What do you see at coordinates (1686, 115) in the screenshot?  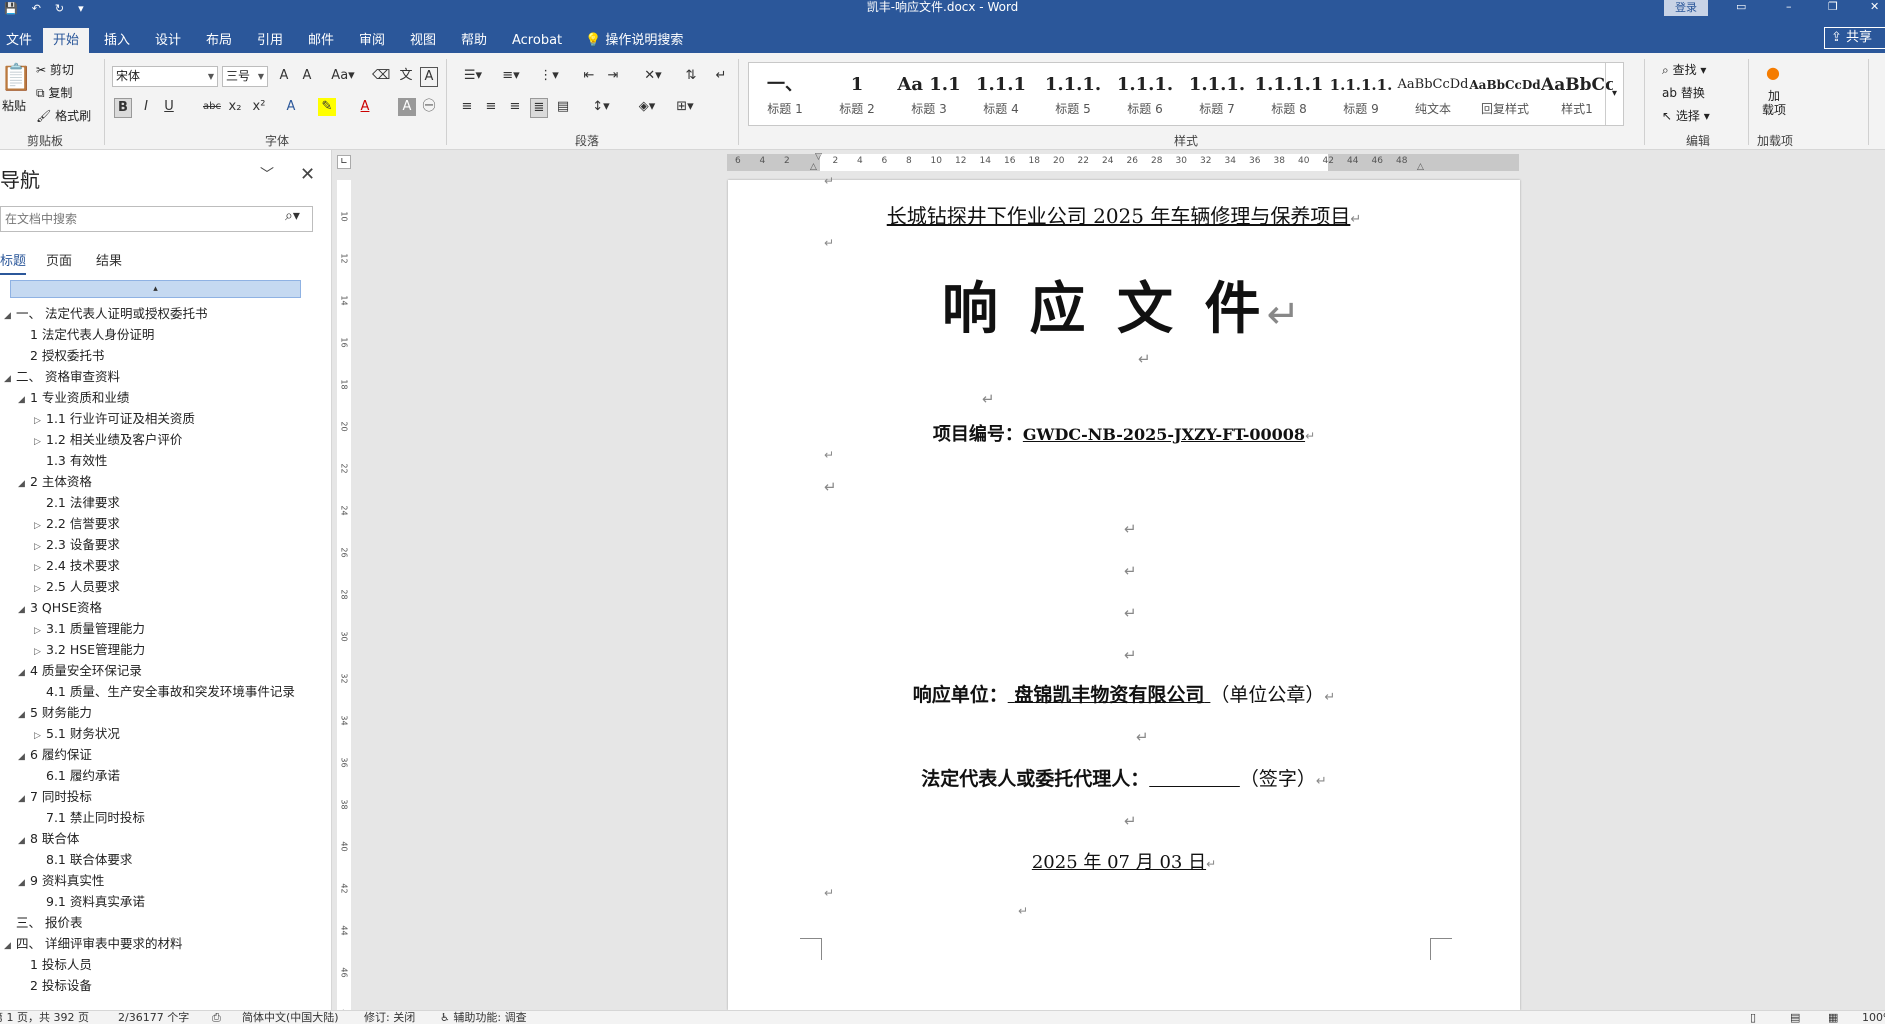 I see `select-button: ↖ 选择 ▾` at bounding box center [1686, 115].